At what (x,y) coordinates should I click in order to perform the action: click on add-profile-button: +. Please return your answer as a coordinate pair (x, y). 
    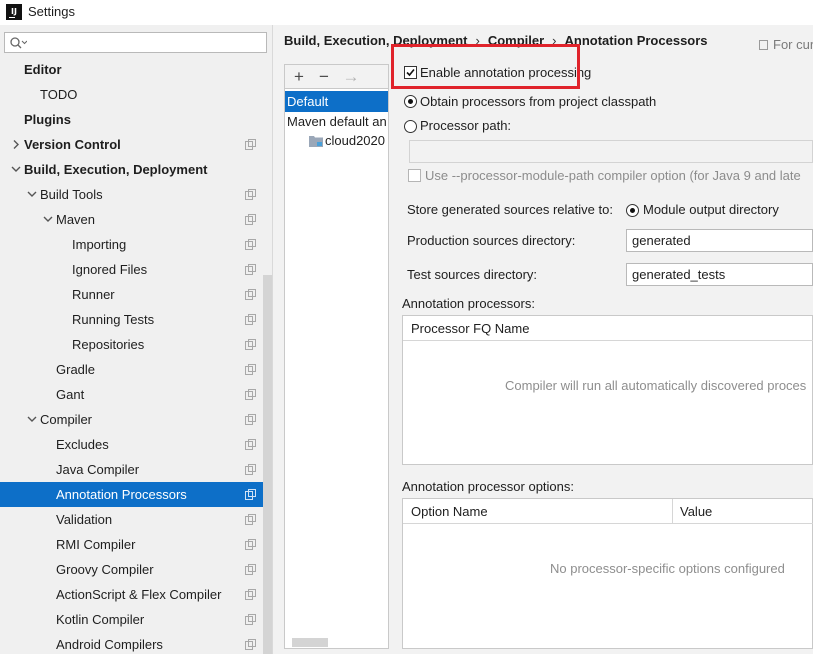
    Looking at the image, I should click on (299, 76).